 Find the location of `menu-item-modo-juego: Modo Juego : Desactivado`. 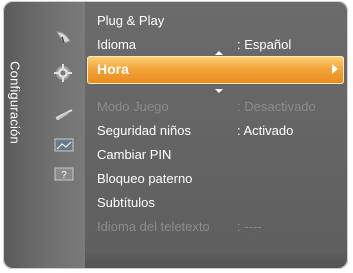

menu-item-modo-juego: Modo Juego : Desactivado is located at coordinates (217, 107).